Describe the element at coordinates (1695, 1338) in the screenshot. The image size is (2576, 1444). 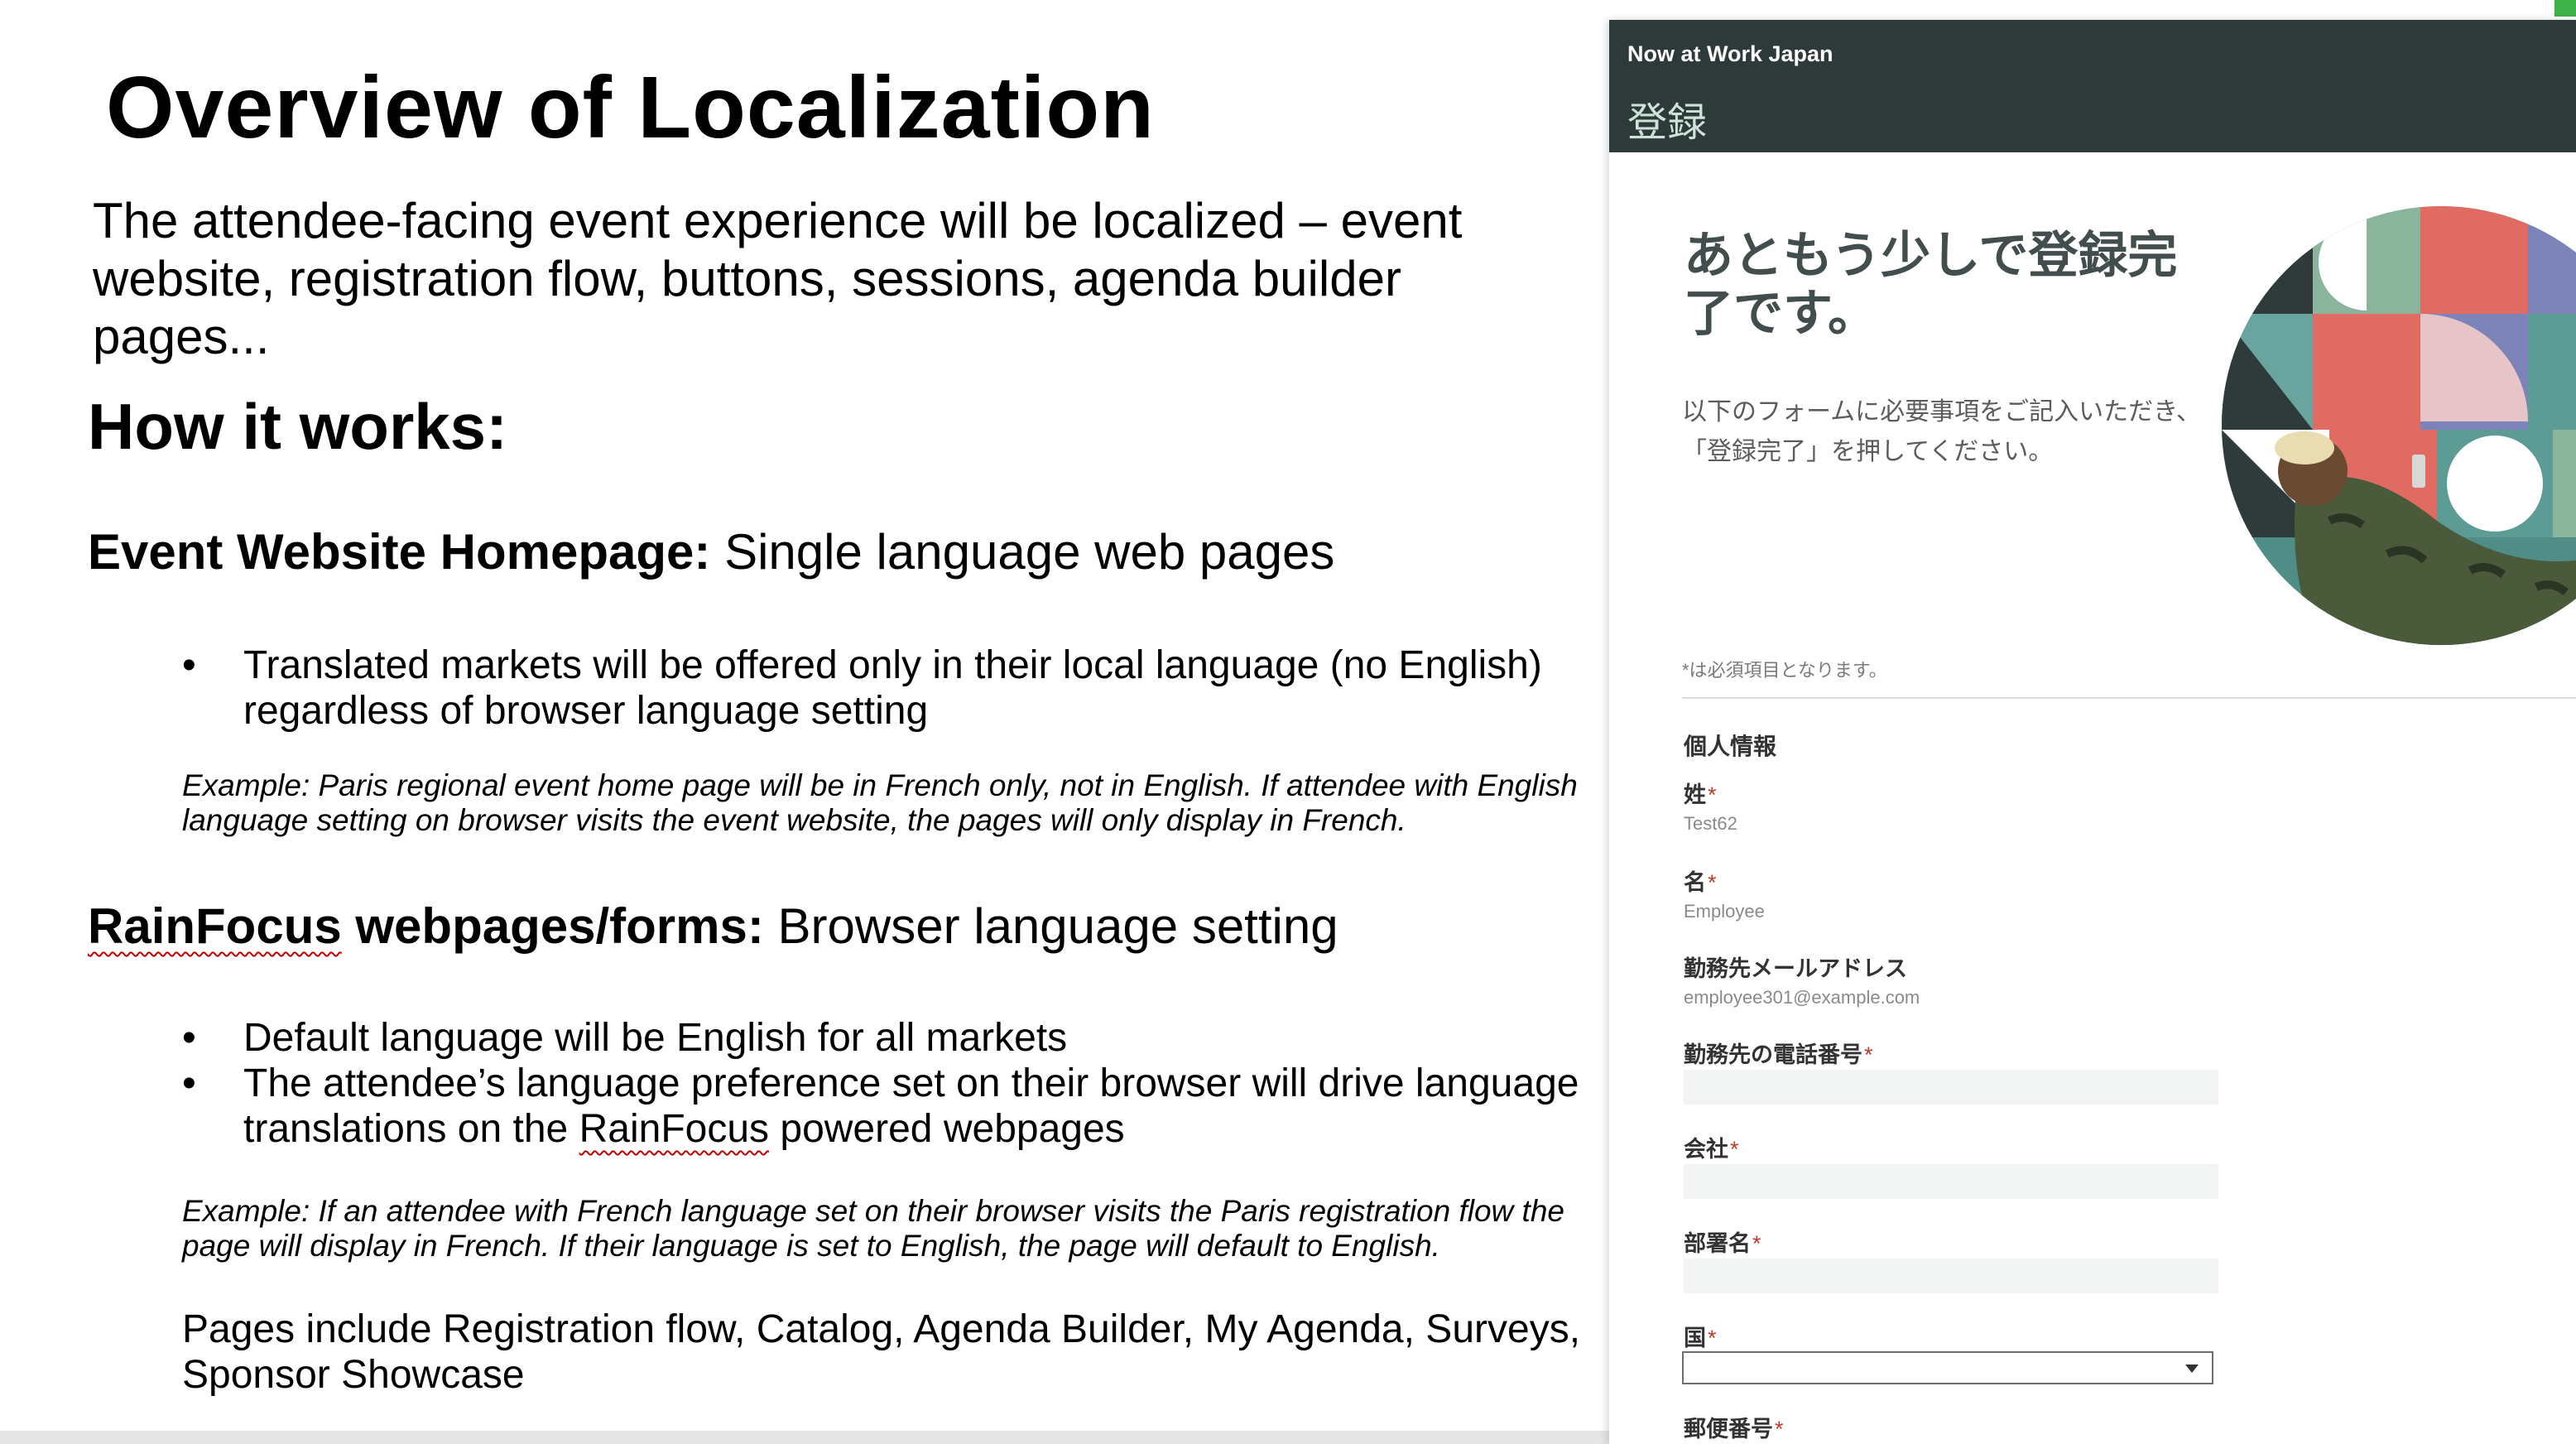
I see `field-label-text: 国` at that location.